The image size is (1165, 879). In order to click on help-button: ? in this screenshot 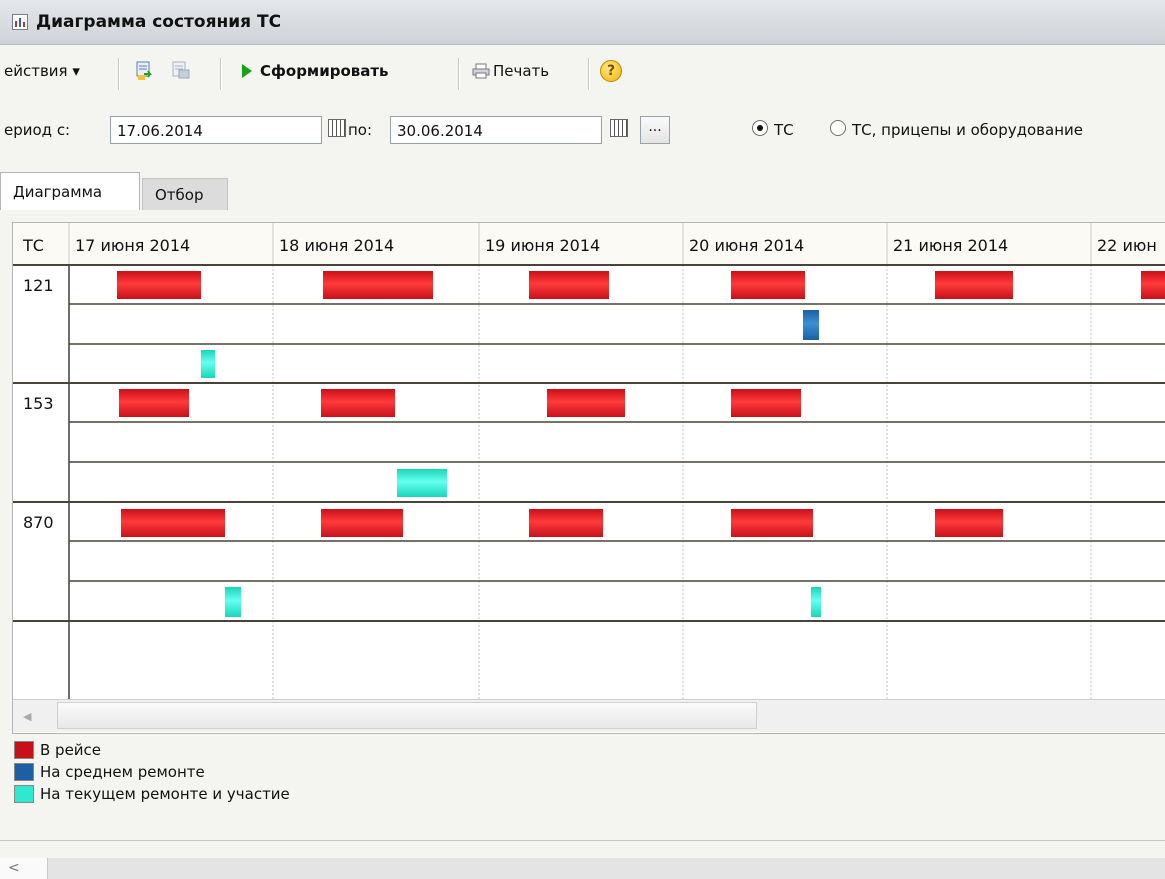, I will do `click(611, 71)`.